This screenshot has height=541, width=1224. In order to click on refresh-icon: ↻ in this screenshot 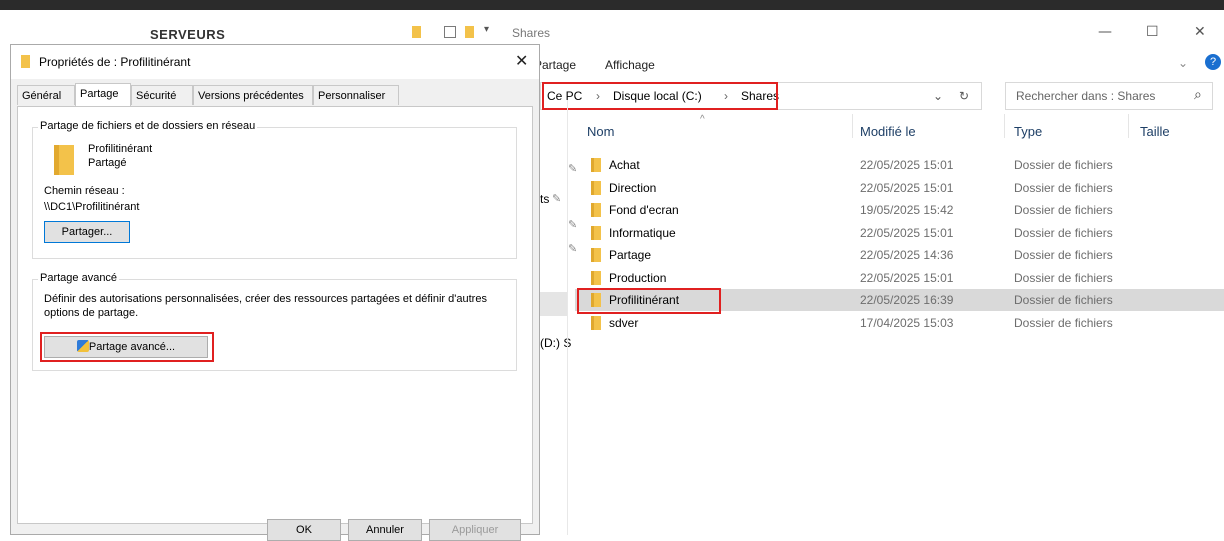, I will do `click(964, 96)`.